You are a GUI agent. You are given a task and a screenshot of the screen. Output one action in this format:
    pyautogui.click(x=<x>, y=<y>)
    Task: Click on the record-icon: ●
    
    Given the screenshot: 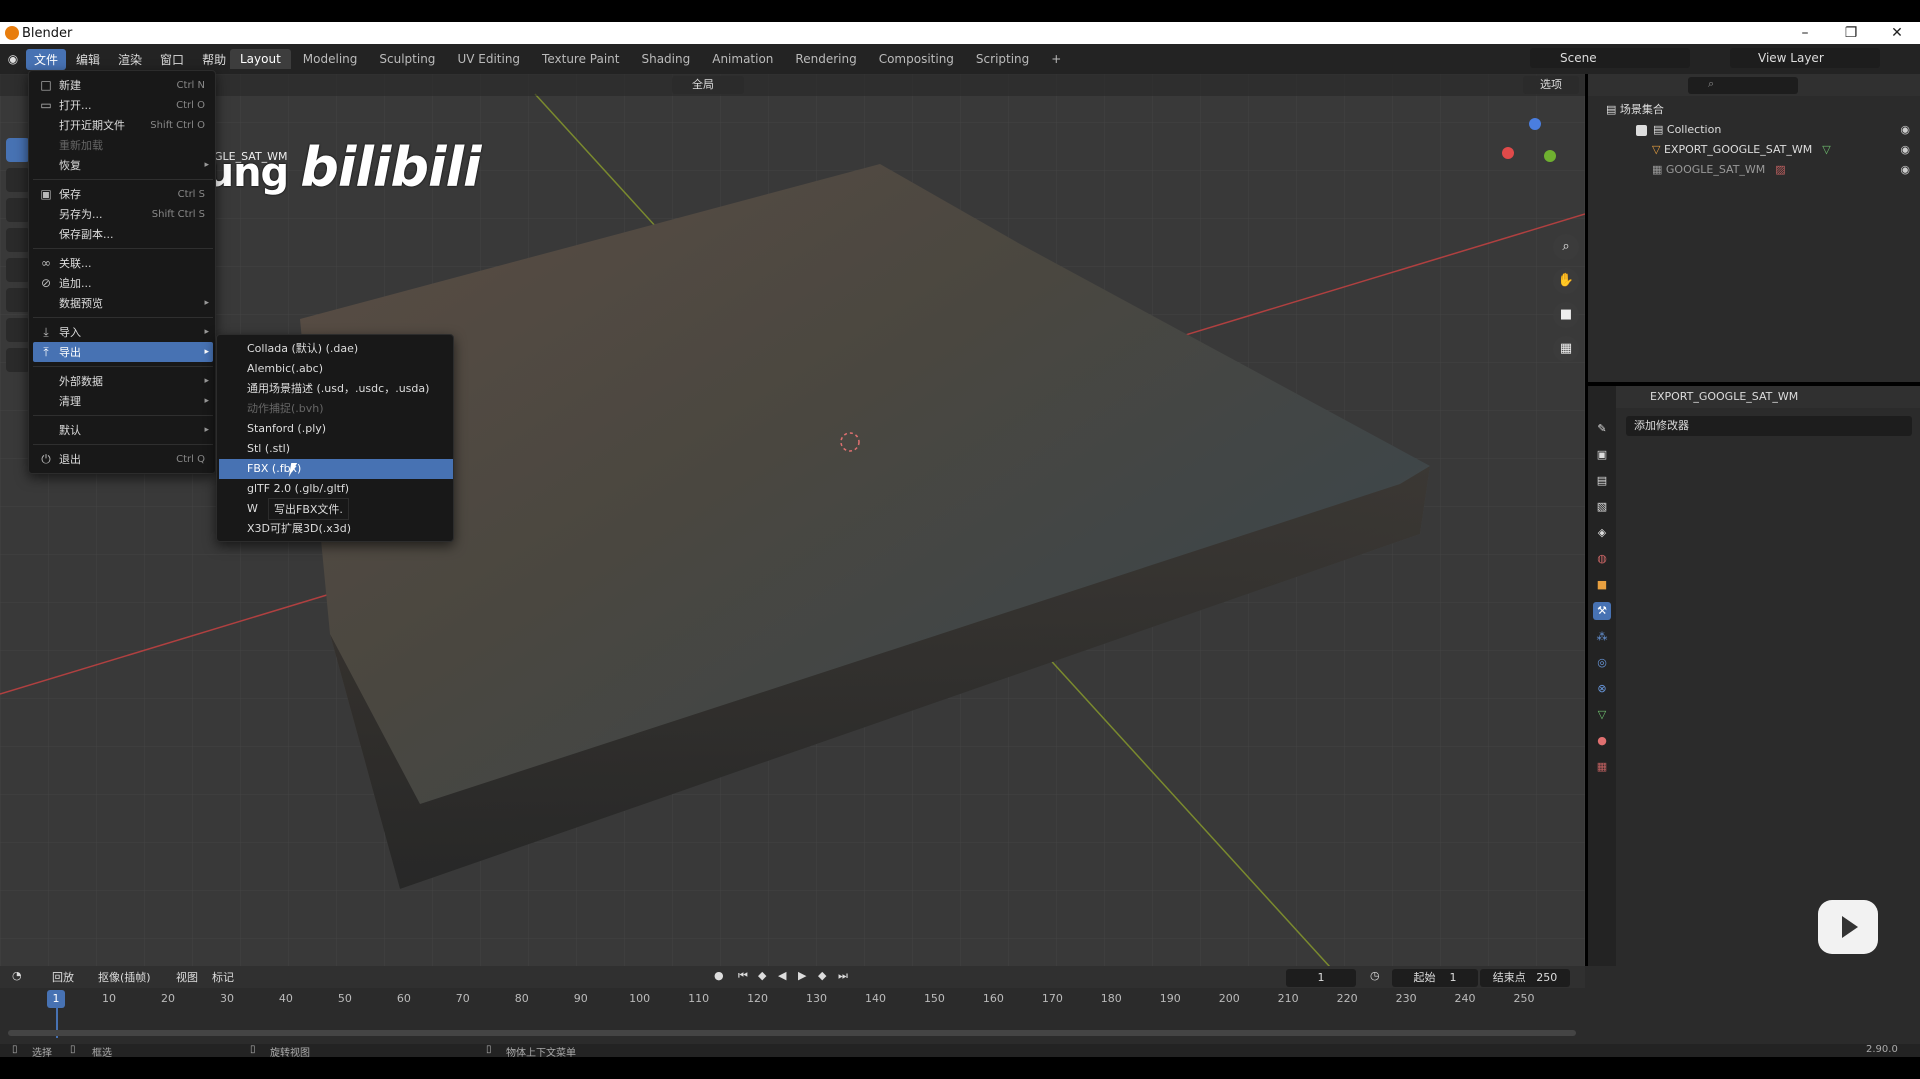 What is the action you would take?
    pyautogui.click(x=719, y=975)
    